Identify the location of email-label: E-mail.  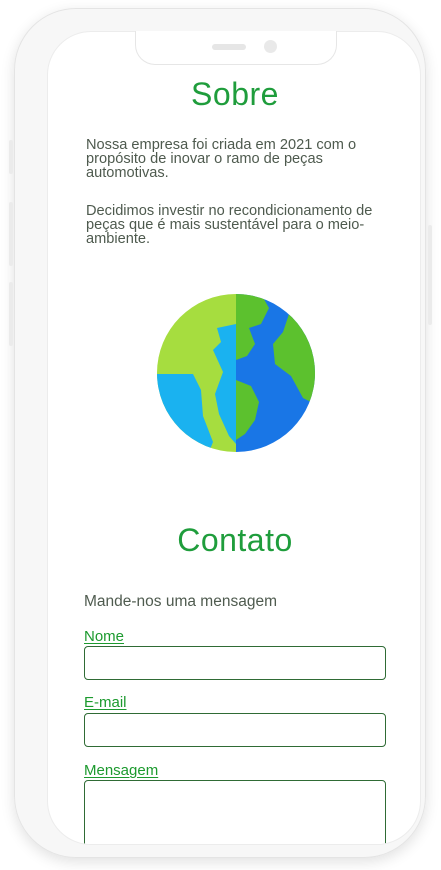
(105, 702).